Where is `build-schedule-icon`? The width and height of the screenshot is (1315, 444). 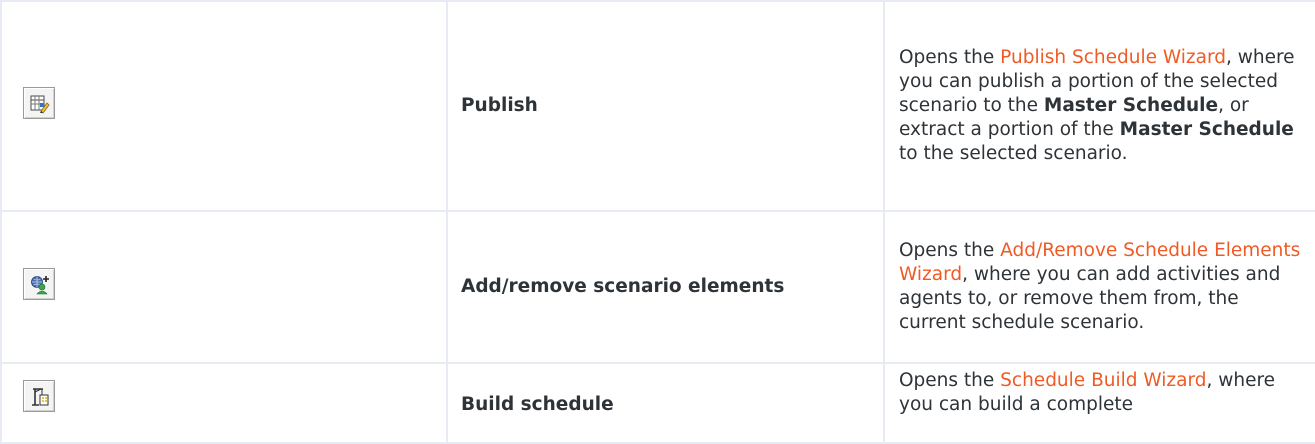
build-schedule-icon is located at coordinates (39, 396).